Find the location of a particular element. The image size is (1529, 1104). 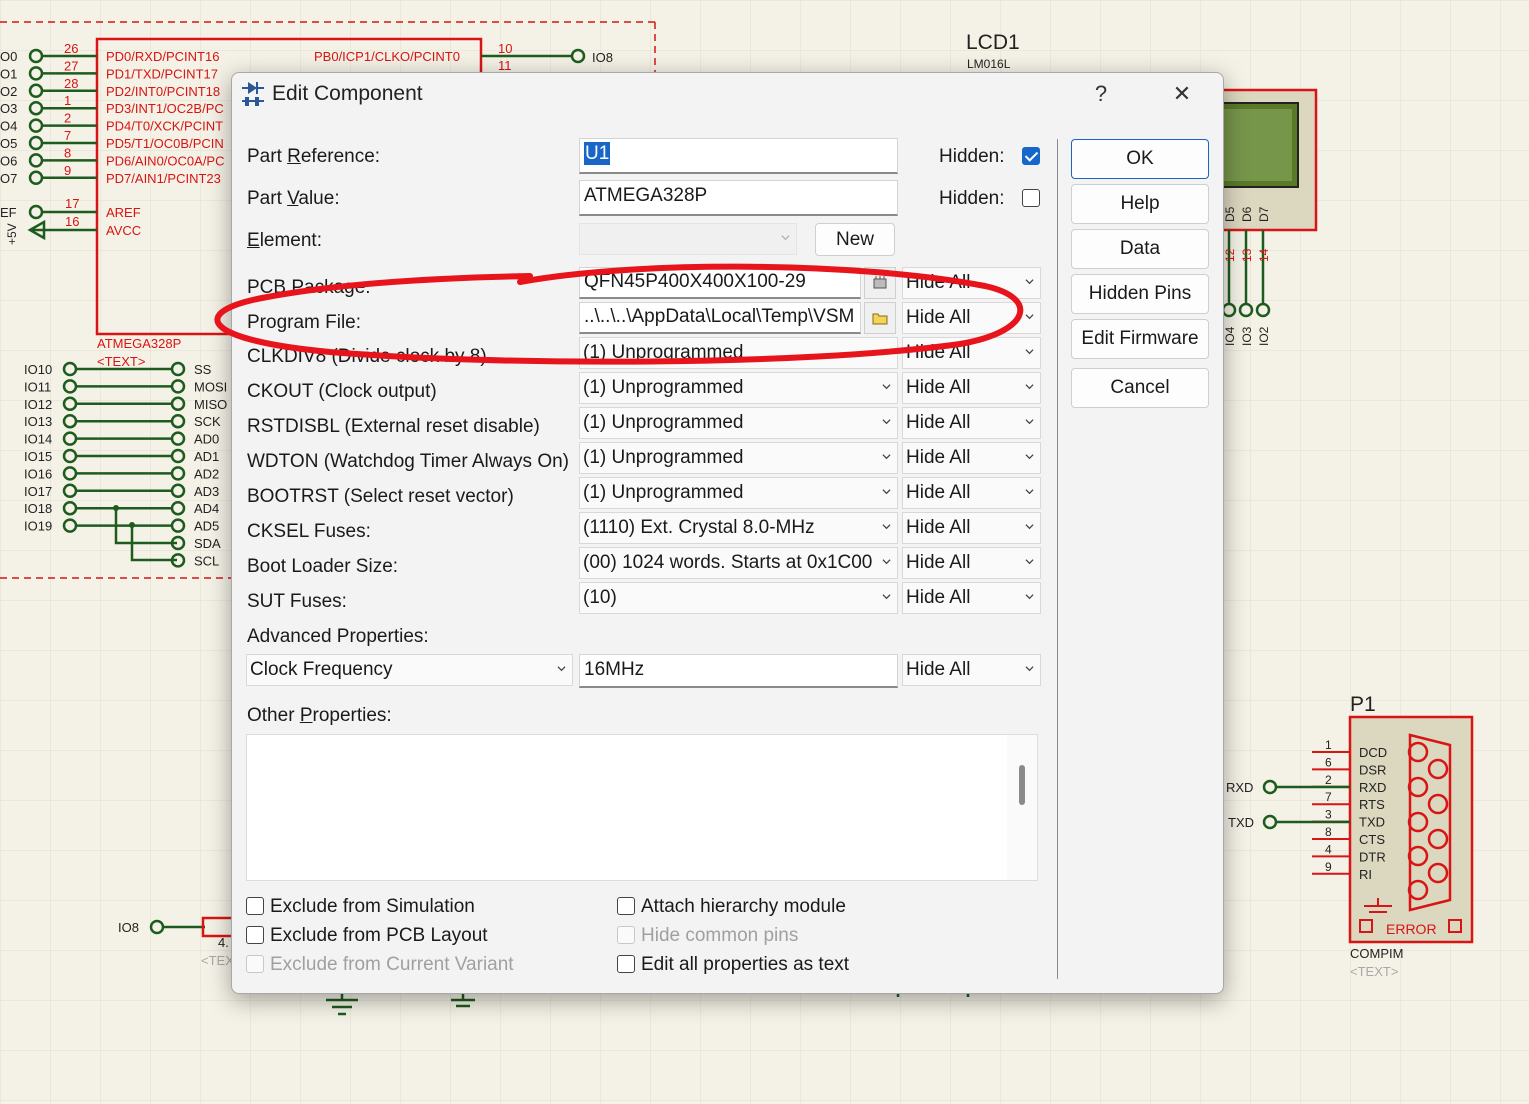

mcu-pin-number: 27 is located at coordinates (71, 65).